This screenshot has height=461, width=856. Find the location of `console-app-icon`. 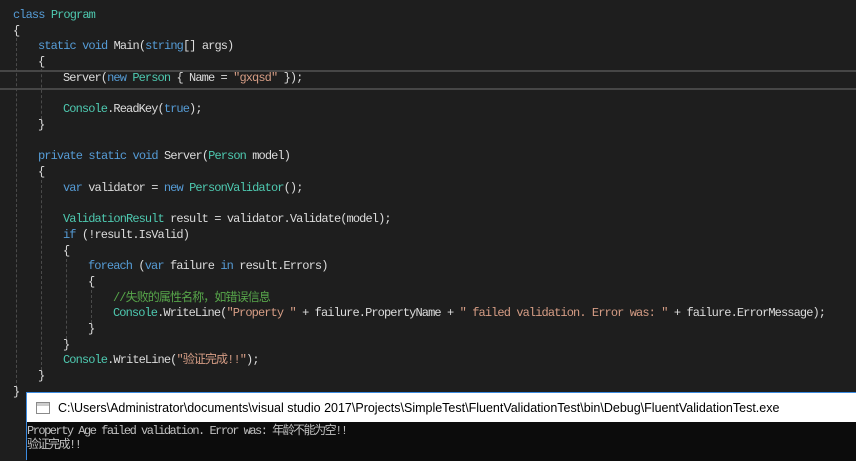

console-app-icon is located at coordinates (43, 407).